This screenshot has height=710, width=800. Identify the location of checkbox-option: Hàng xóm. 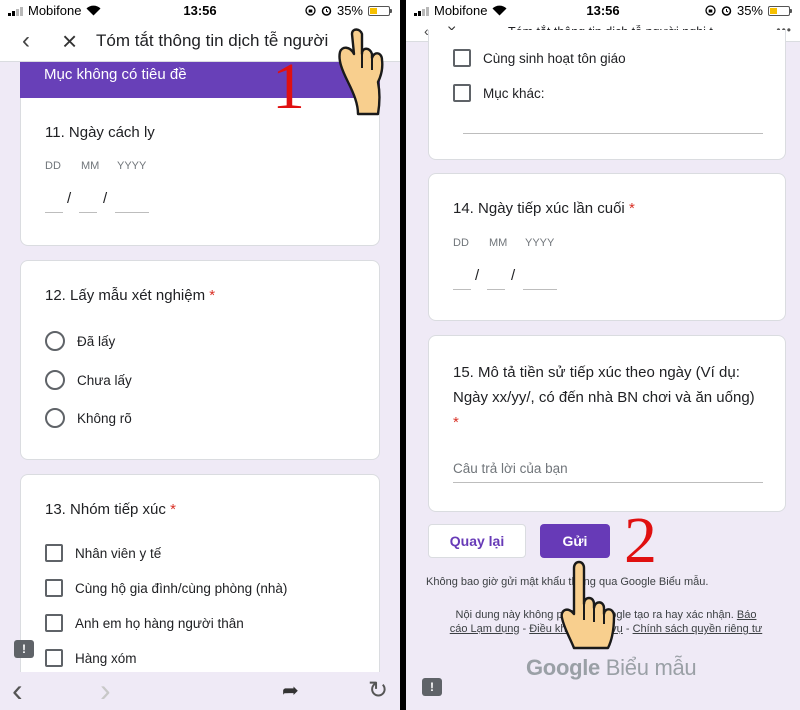
(91, 658).